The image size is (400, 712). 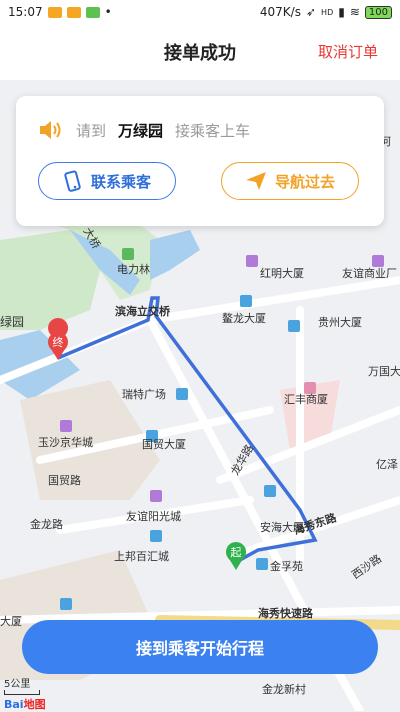 What do you see at coordinates (58, 342) in the screenshot?
I see `end-marker-label: 终` at bounding box center [58, 342].